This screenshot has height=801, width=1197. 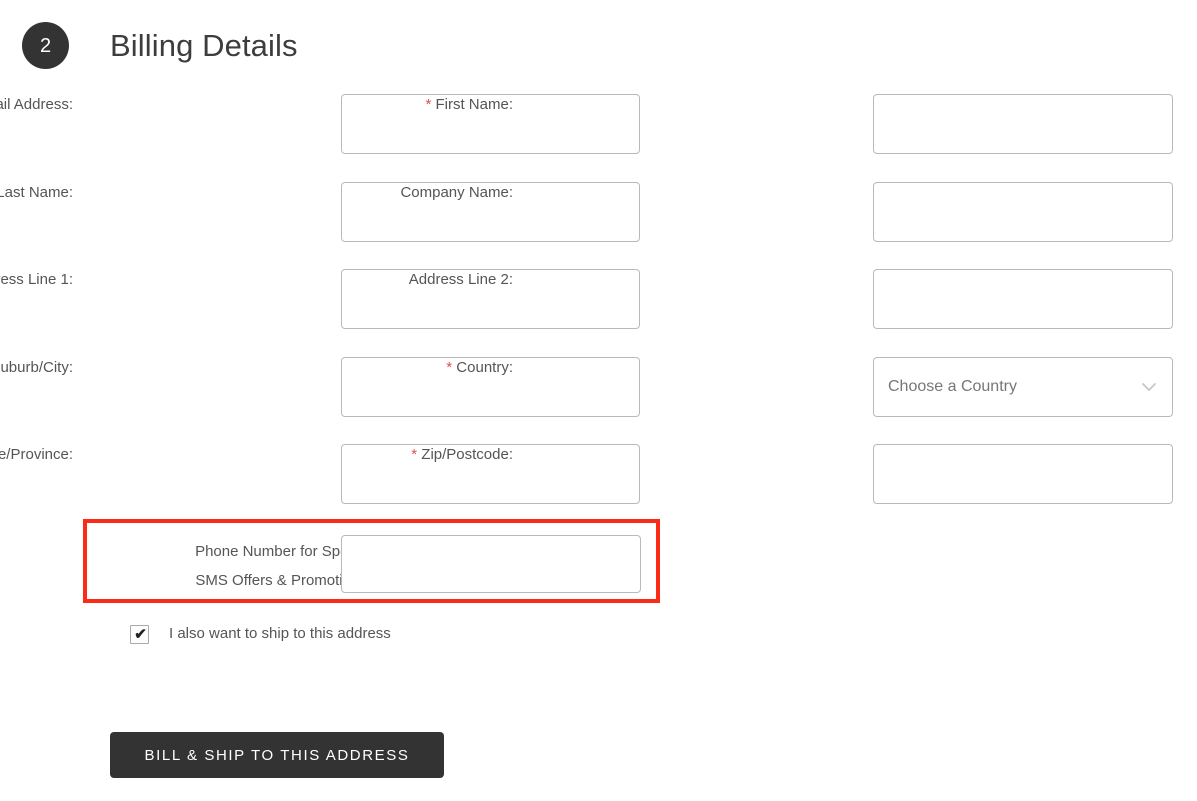 I want to click on label-phone-number-line-2: SMS Offers & Promotions:, so click(x=283, y=580).